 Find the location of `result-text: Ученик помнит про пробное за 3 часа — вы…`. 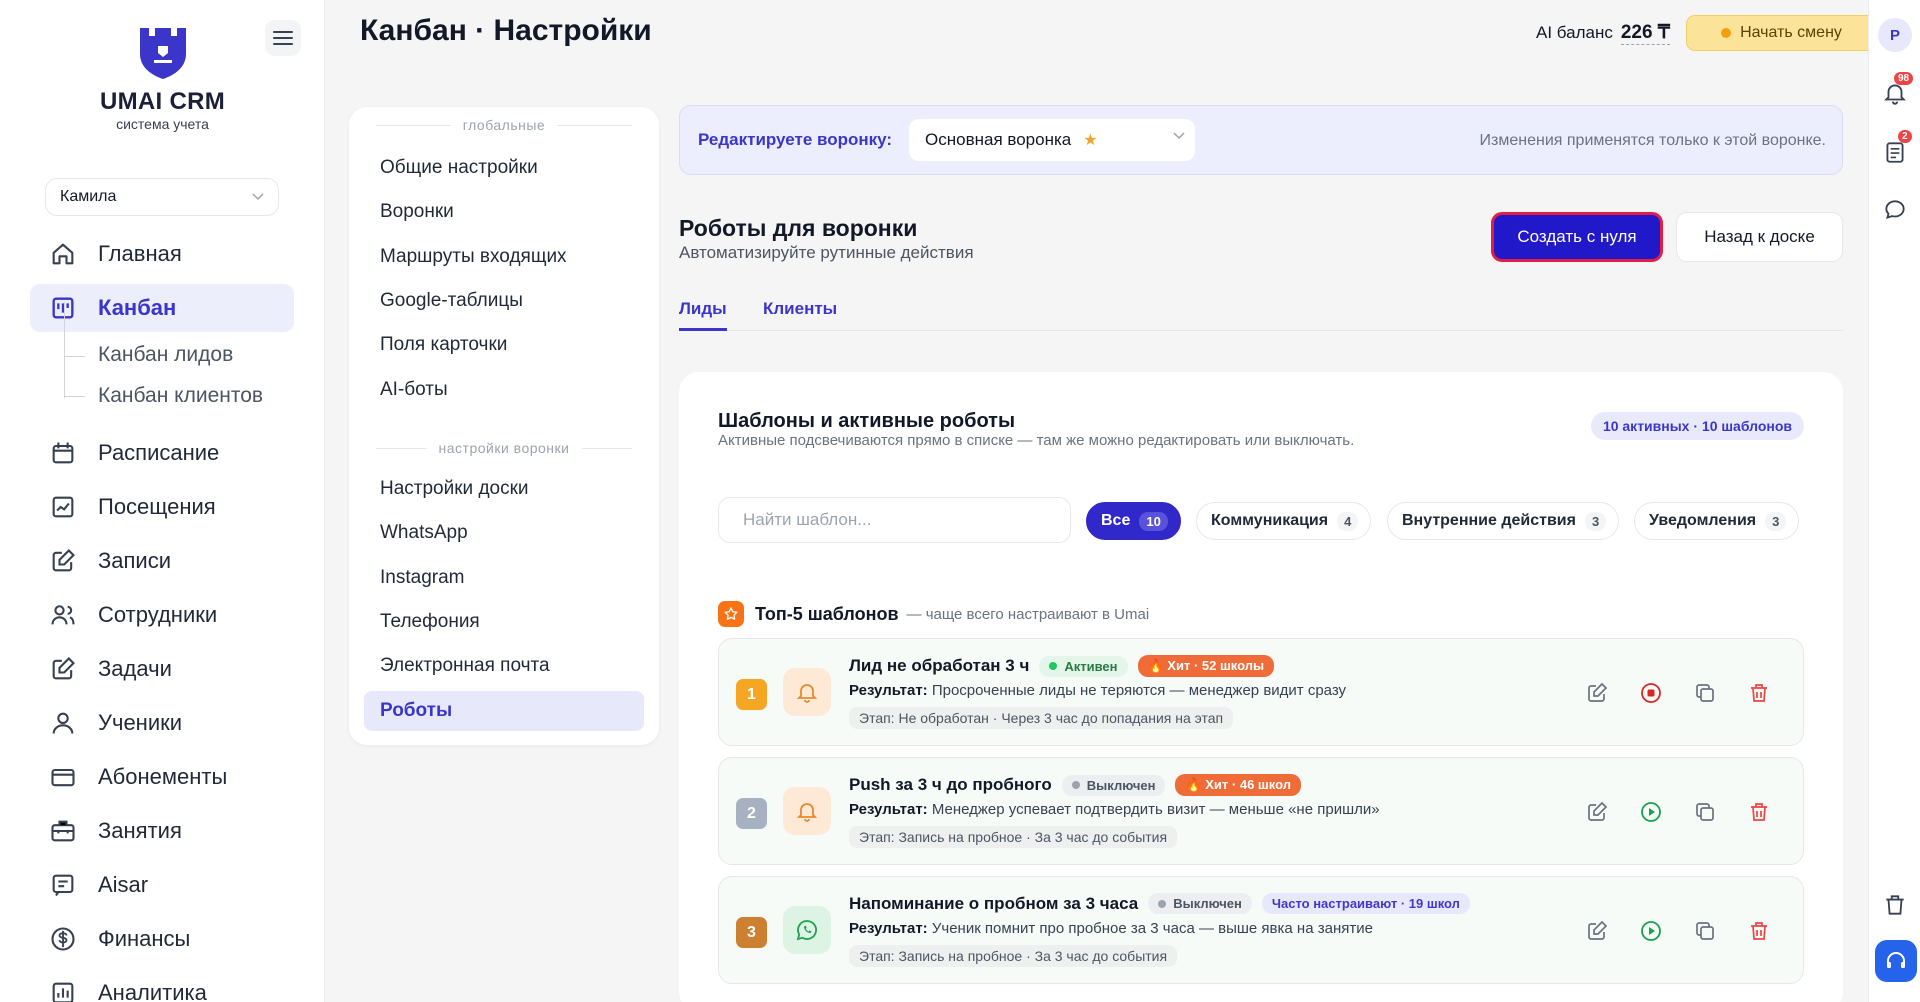

result-text: Ученик помнит про пробное за 3 часа — вы… is located at coordinates (1152, 928).